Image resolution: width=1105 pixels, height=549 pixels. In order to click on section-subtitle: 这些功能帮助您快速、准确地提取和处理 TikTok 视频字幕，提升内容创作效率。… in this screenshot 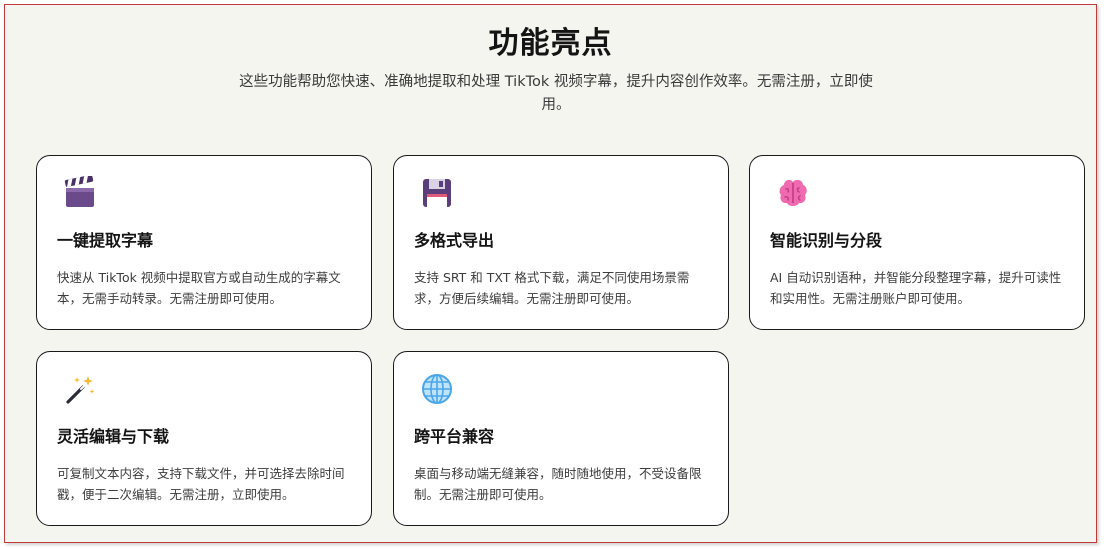, I will do `click(556, 93)`.